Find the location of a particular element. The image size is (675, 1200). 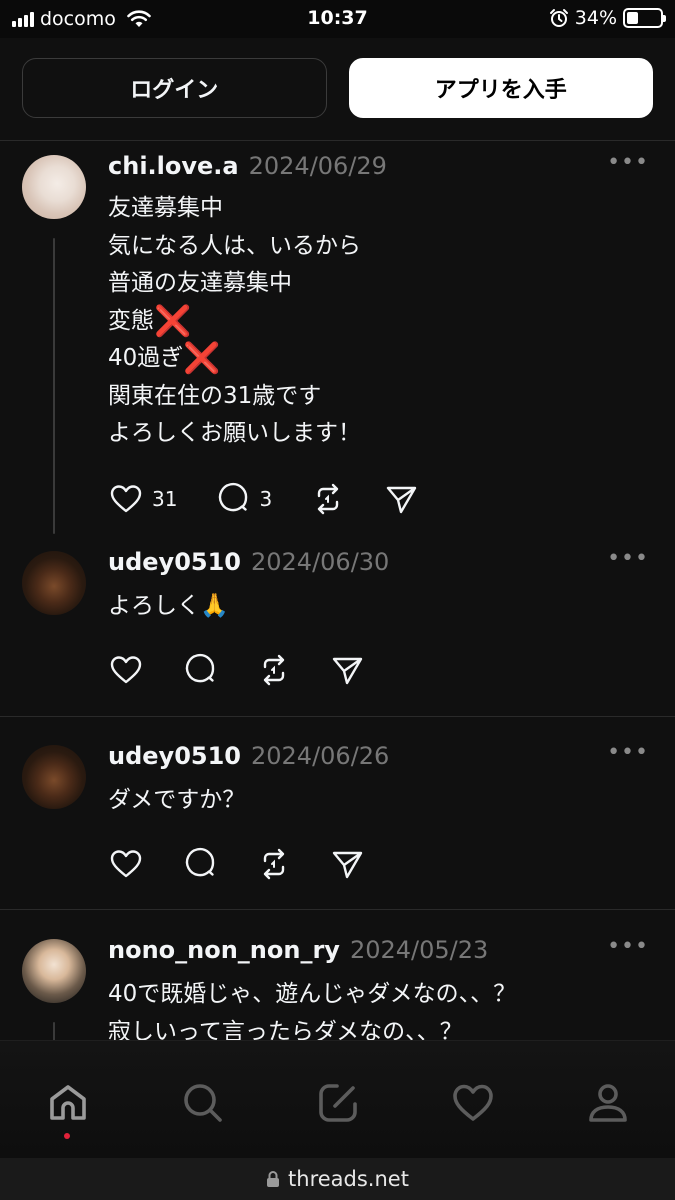

bottom-nav is located at coordinates (337, 1099).